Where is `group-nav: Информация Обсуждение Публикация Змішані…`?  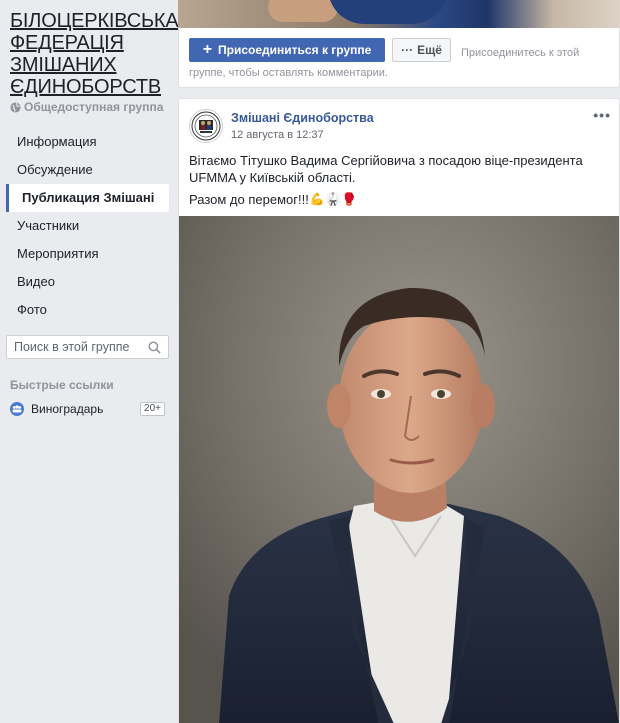
group-nav: Информация Обсуждение Публикация Змішані… is located at coordinates (87, 226).